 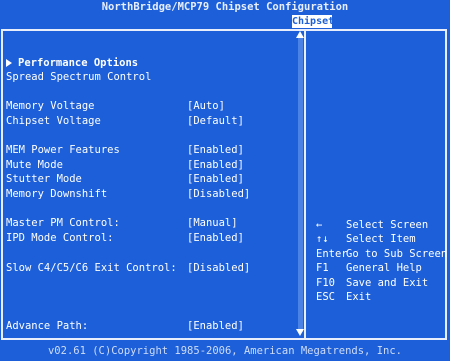 What do you see at coordinates (44, 179) in the screenshot?
I see `setting-label: Stutter Mode` at bounding box center [44, 179].